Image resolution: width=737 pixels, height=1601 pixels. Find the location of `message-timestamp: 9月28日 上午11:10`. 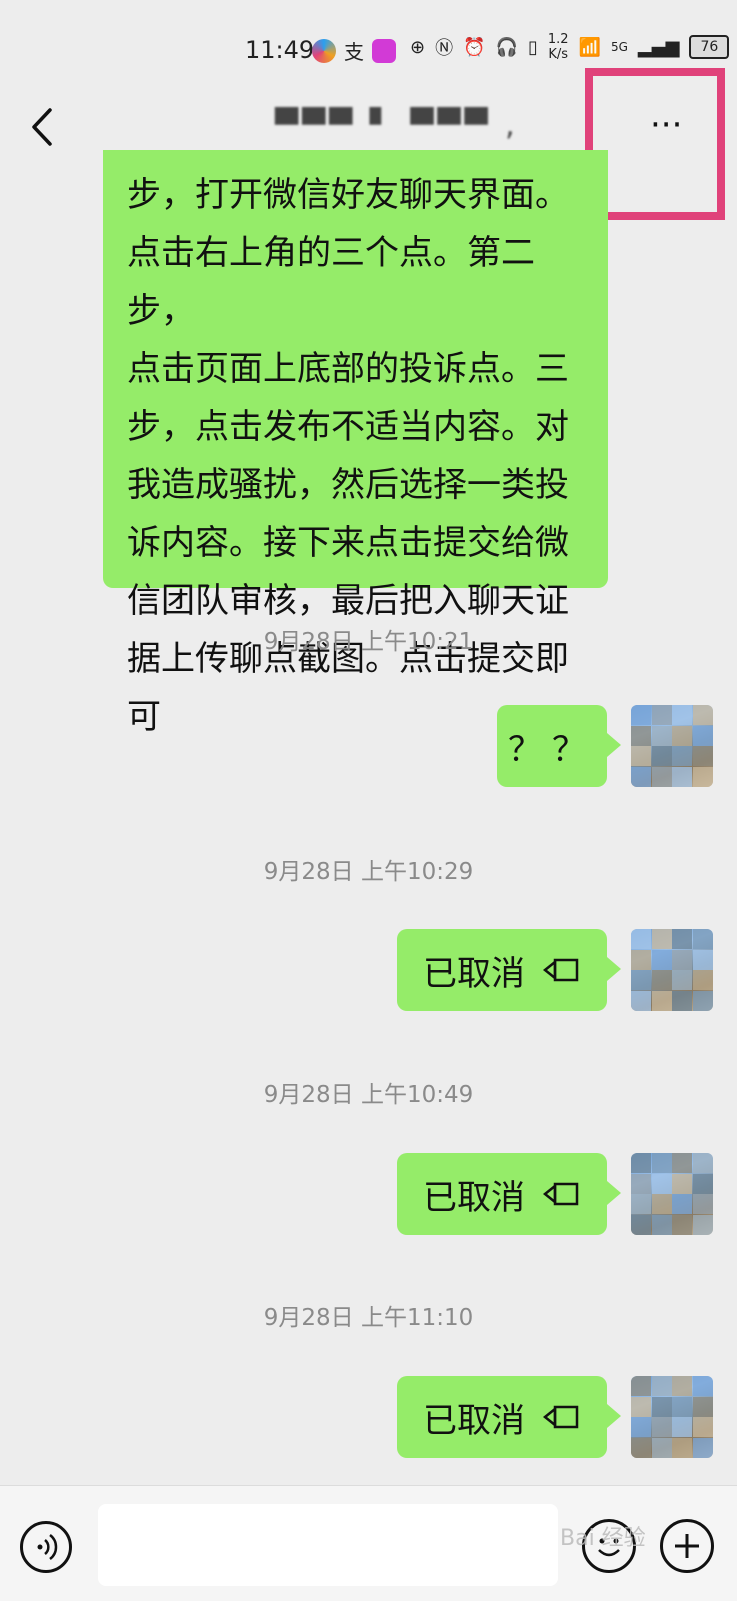

message-timestamp: 9月28日 上午11:10 is located at coordinates (368, 1318).